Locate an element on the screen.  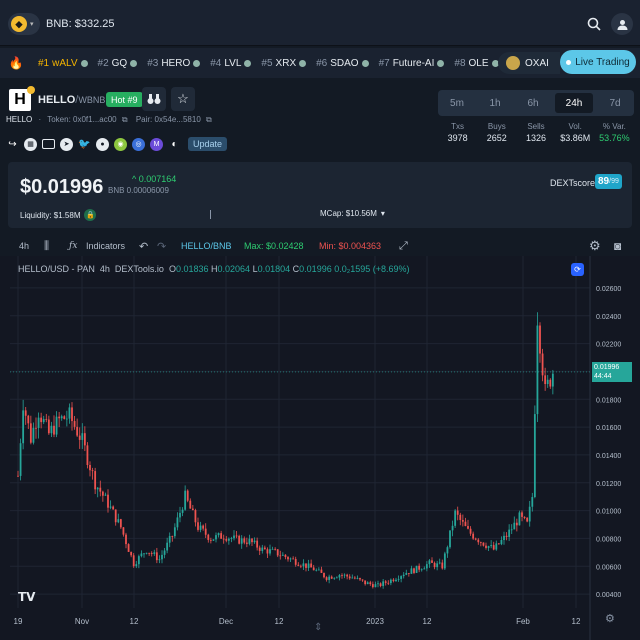
trending-item: #8 OLE is located at coordinates (476, 63).